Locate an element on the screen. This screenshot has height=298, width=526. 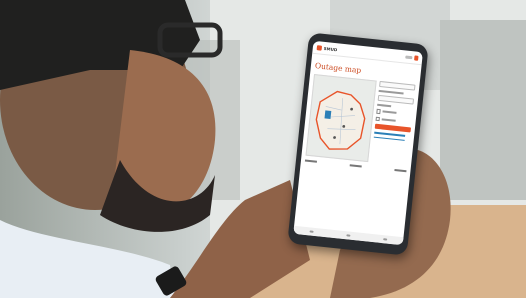
home-icon is located at coordinates (348, 235).